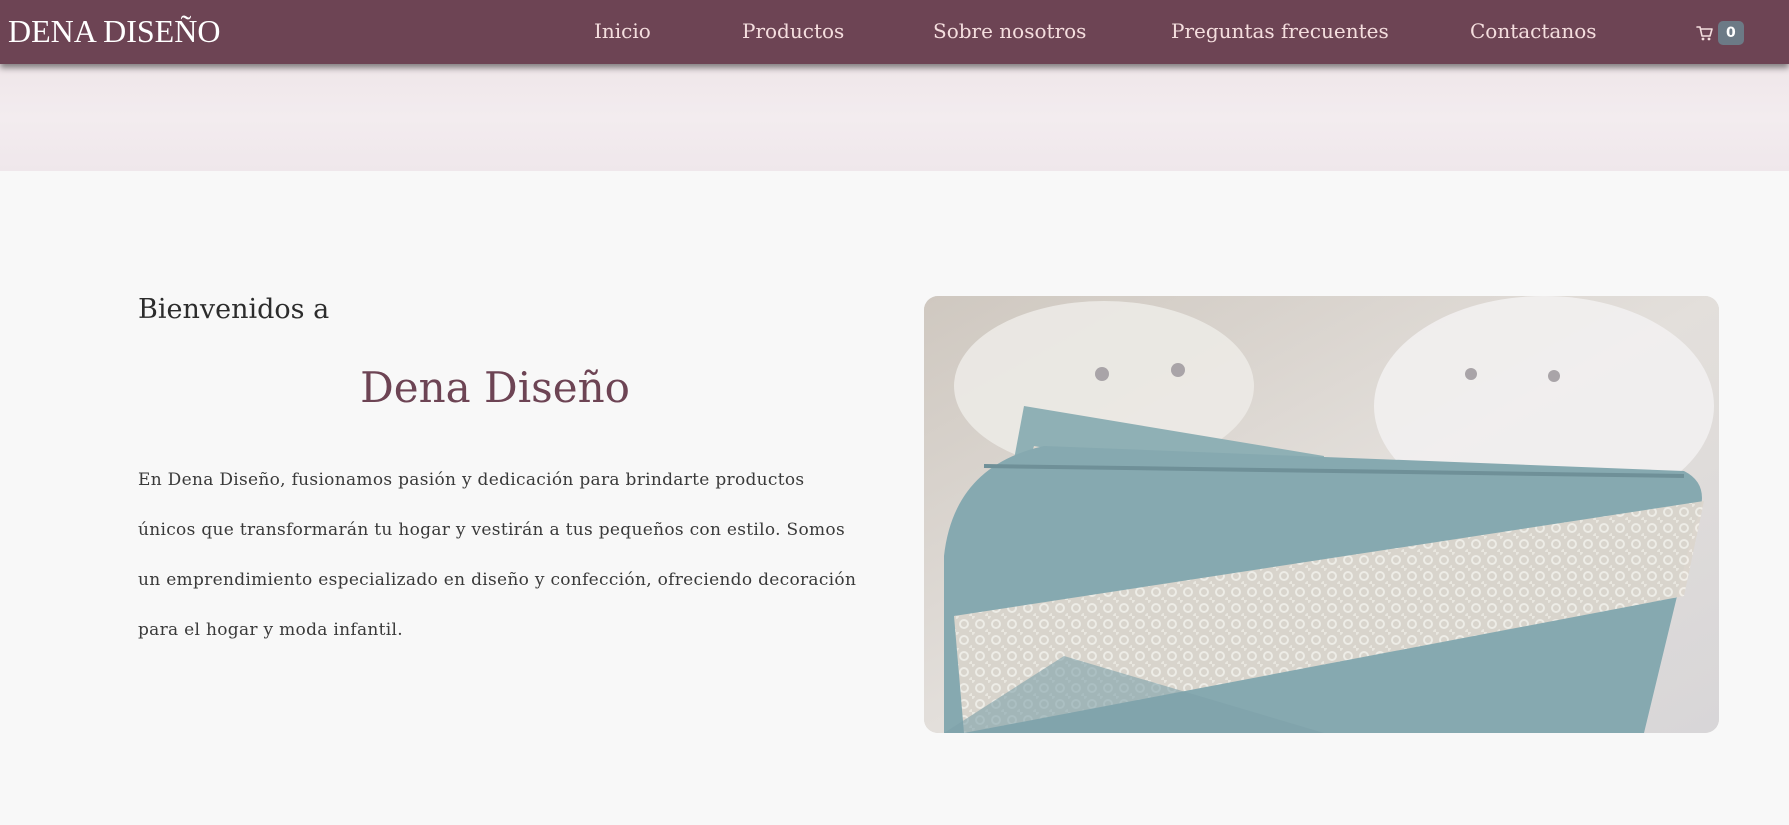 The height and width of the screenshot is (825, 1789). What do you see at coordinates (622, 31) in the screenshot?
I see `nav-link-inicio: Inicio` at bounding box center [622, 31].